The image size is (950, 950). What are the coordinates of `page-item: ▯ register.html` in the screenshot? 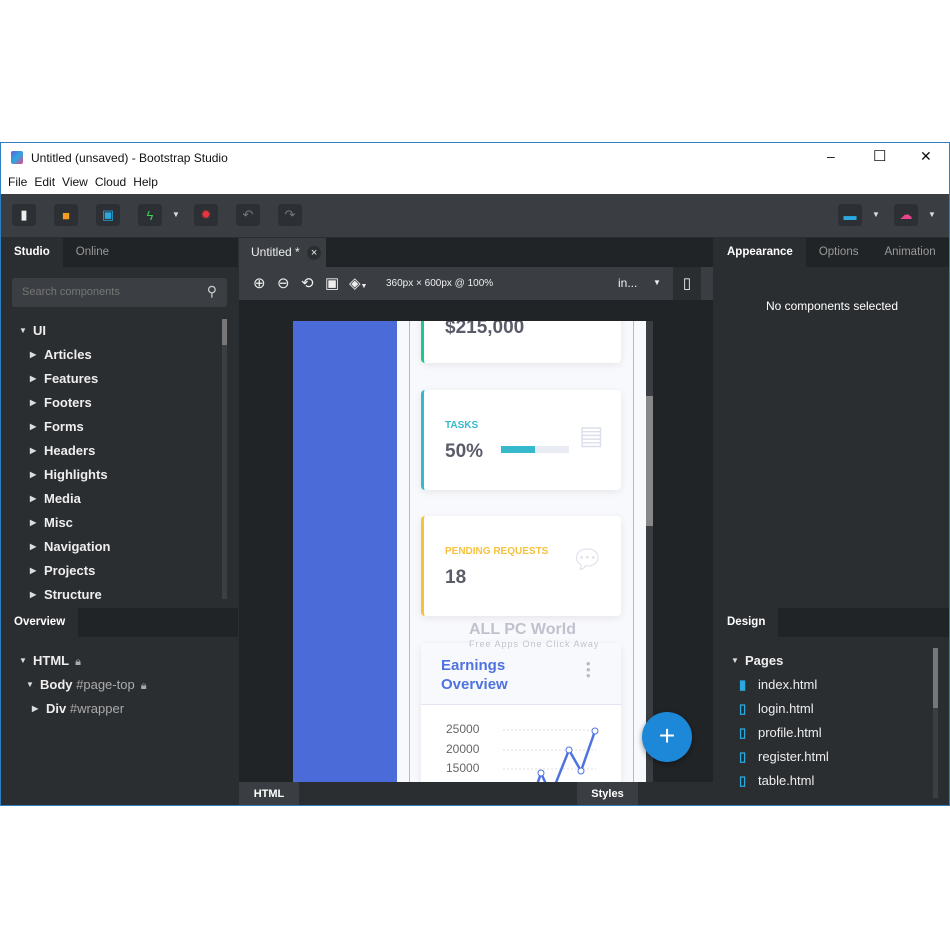 It's located at (823, 757).